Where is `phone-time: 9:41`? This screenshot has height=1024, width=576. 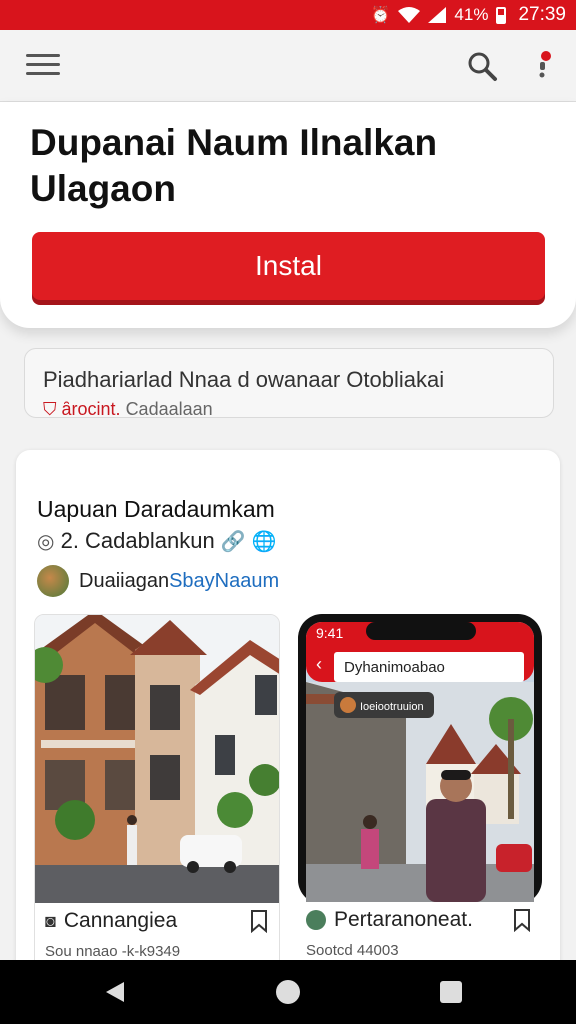
phone-time: 9:41 is located at coordinates (329, 633).